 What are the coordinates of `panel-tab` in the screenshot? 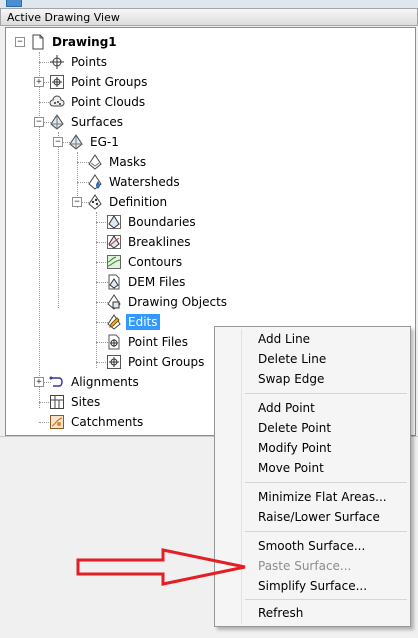 It's located at (14, 3).